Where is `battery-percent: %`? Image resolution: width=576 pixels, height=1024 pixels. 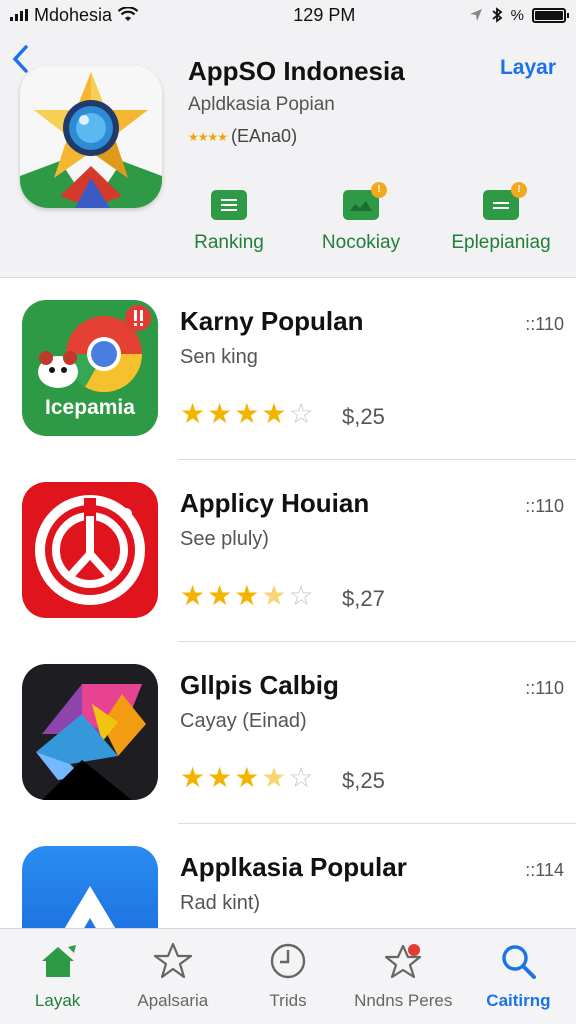
battery-percent: % is located at coordinates (517, 15).